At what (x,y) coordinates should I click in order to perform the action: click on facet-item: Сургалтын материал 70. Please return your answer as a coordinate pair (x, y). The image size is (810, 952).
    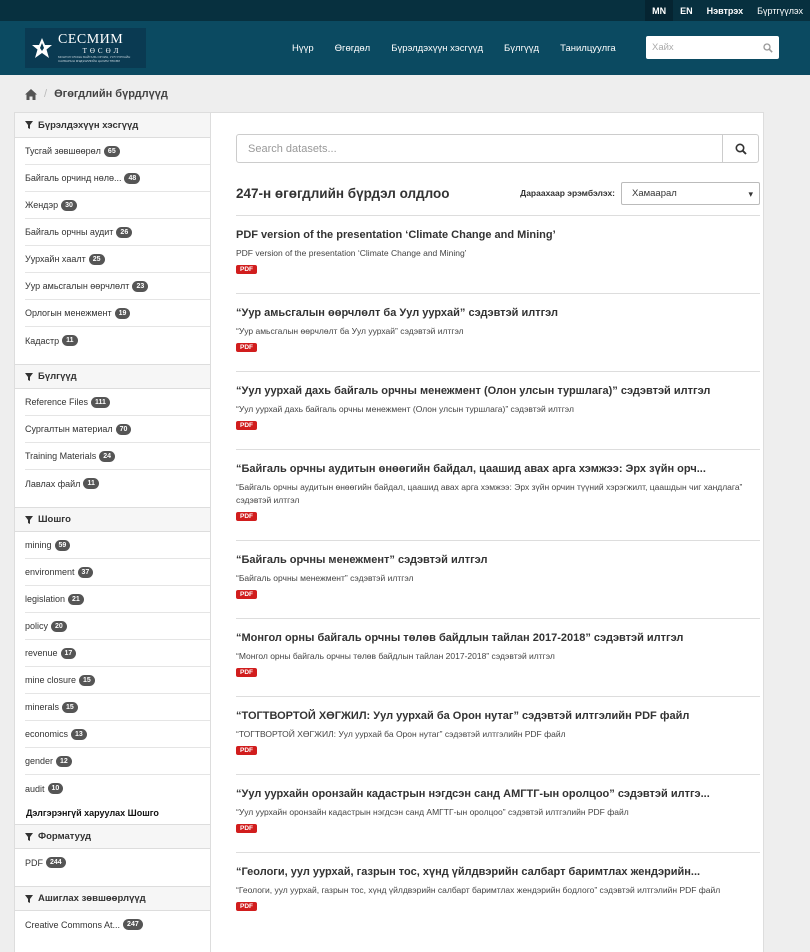
    Looking at the image, I should click on (117, 429).